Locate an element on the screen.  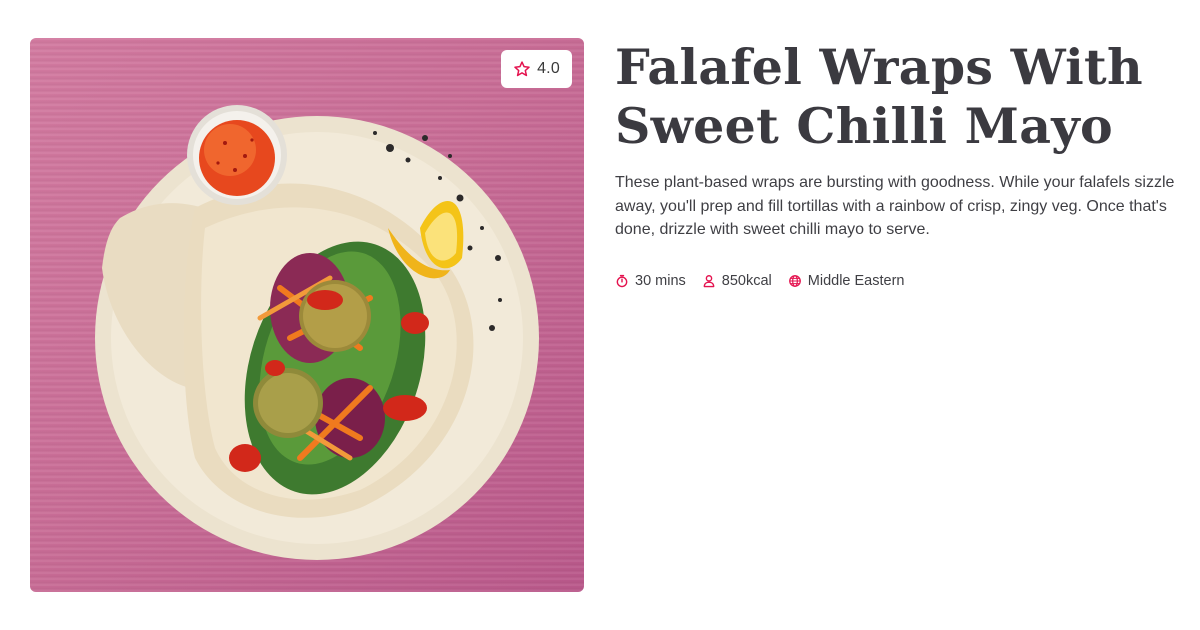
rating-badge: 4.0 is located at coordinates (536, 69).